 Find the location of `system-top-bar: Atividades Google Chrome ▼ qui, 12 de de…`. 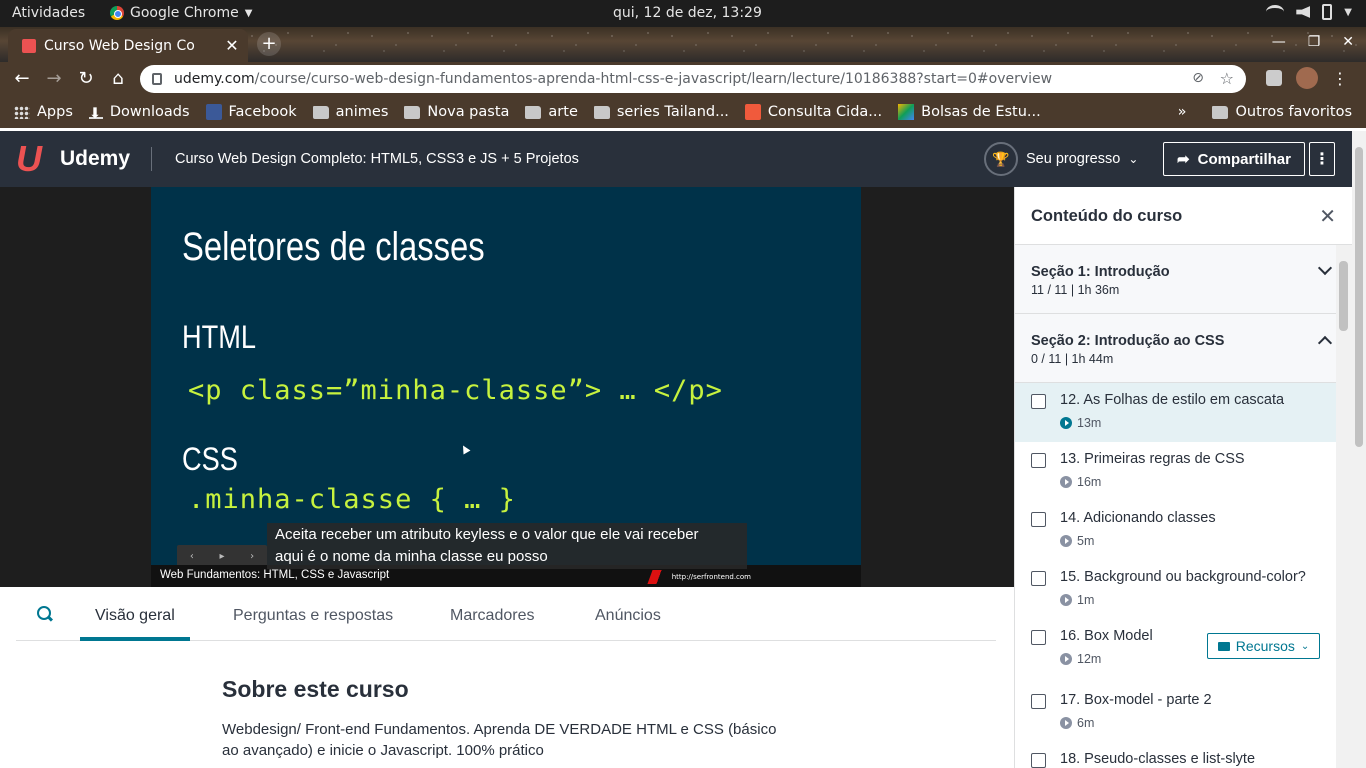

system-top-bar: Atividades Google Chrome ▼ qui, 12 de de… is located at coordinates (683, 13).